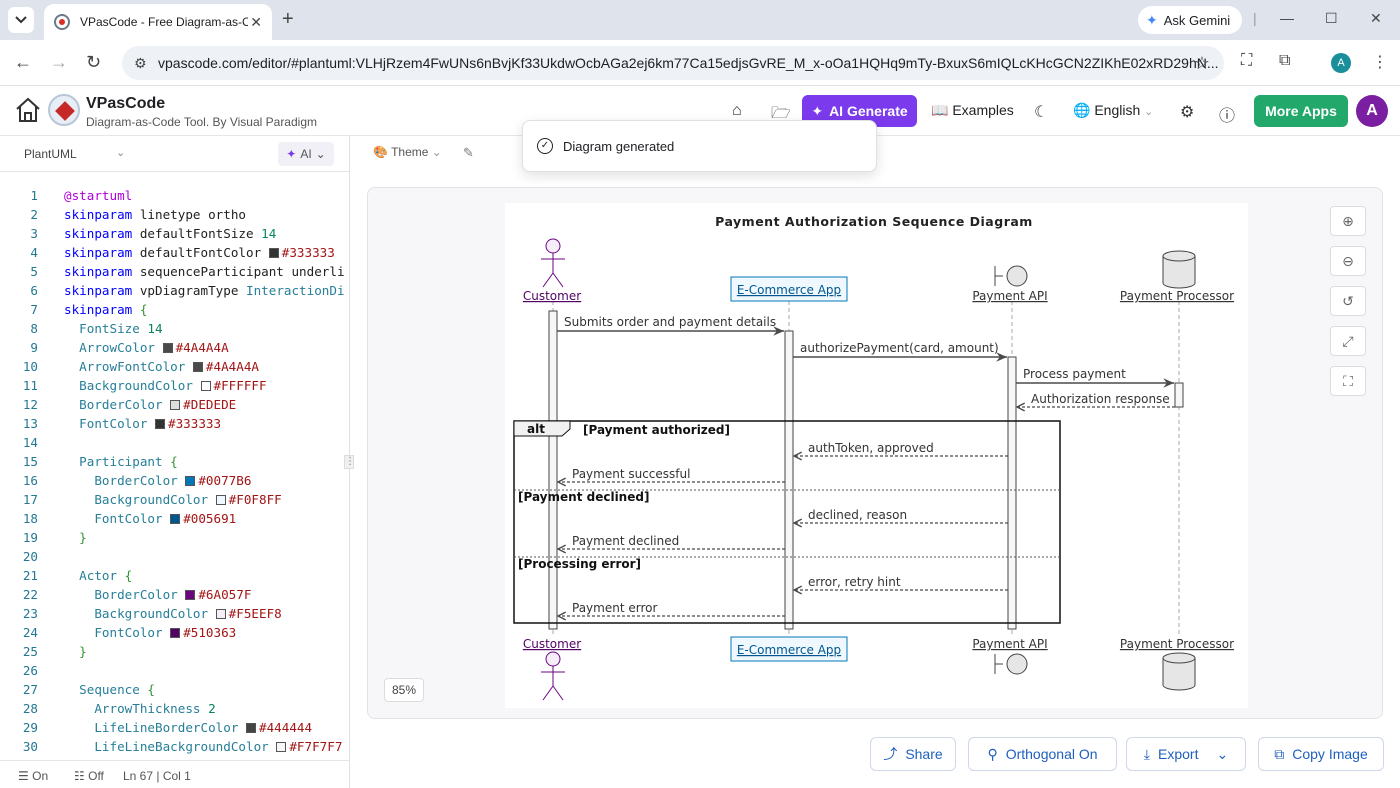 The image size is (1400, 788). Describe the element at coordinates (553, 263) in the screenshot. I see `actor-customer-top` at that location.